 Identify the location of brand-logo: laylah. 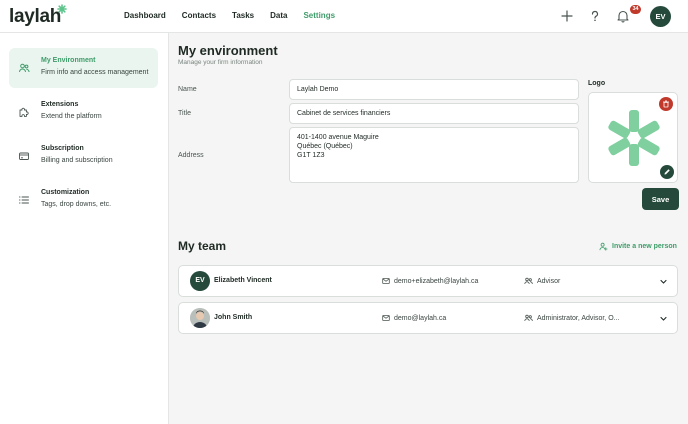
(35, 17).